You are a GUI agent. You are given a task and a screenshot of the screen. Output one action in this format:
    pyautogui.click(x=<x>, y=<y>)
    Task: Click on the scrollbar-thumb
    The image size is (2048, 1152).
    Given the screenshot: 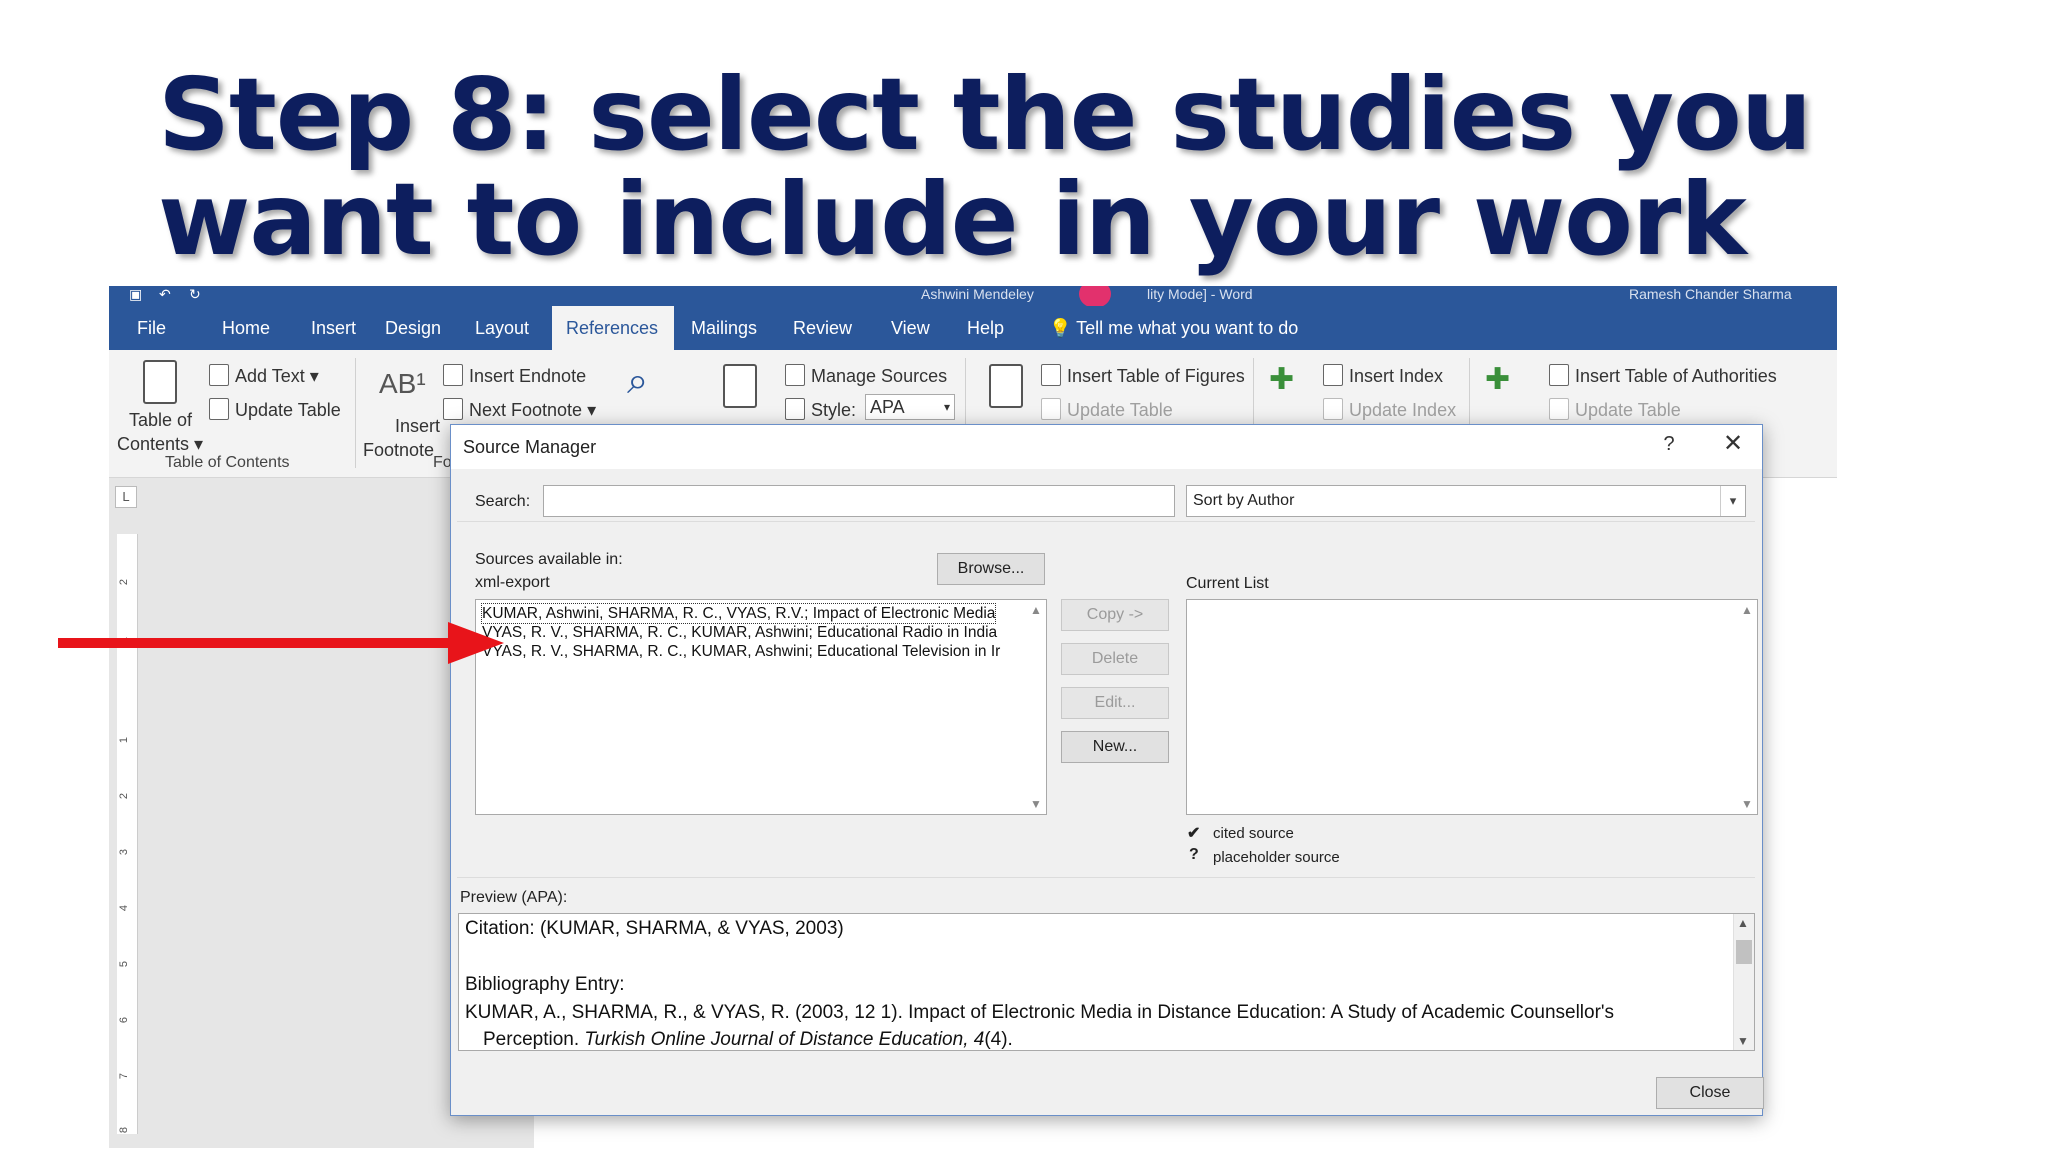 What is the action you would take?
    pyautogui.click(x=1744, y=952)
    